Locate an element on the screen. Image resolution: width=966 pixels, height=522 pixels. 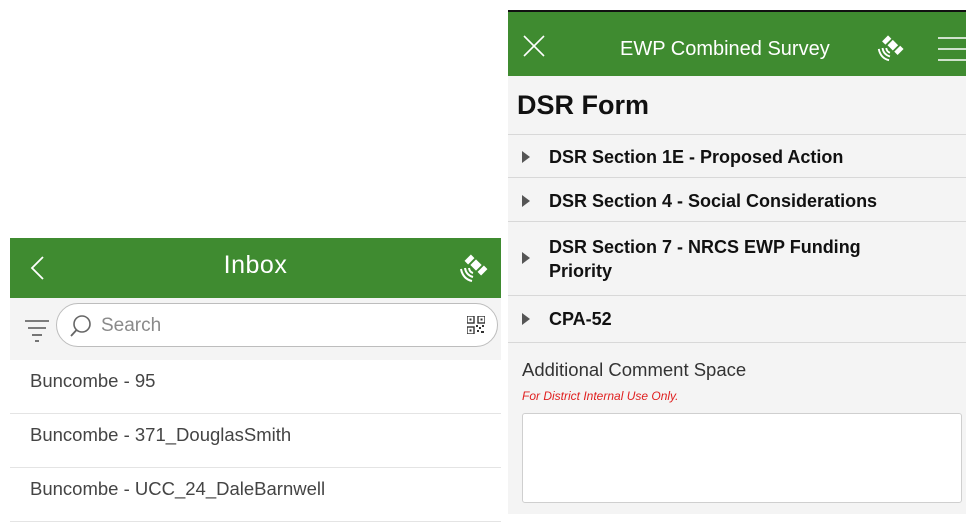
list-item: Buncombe - 371_DouglasSmith is located at coordinates (255, 441).